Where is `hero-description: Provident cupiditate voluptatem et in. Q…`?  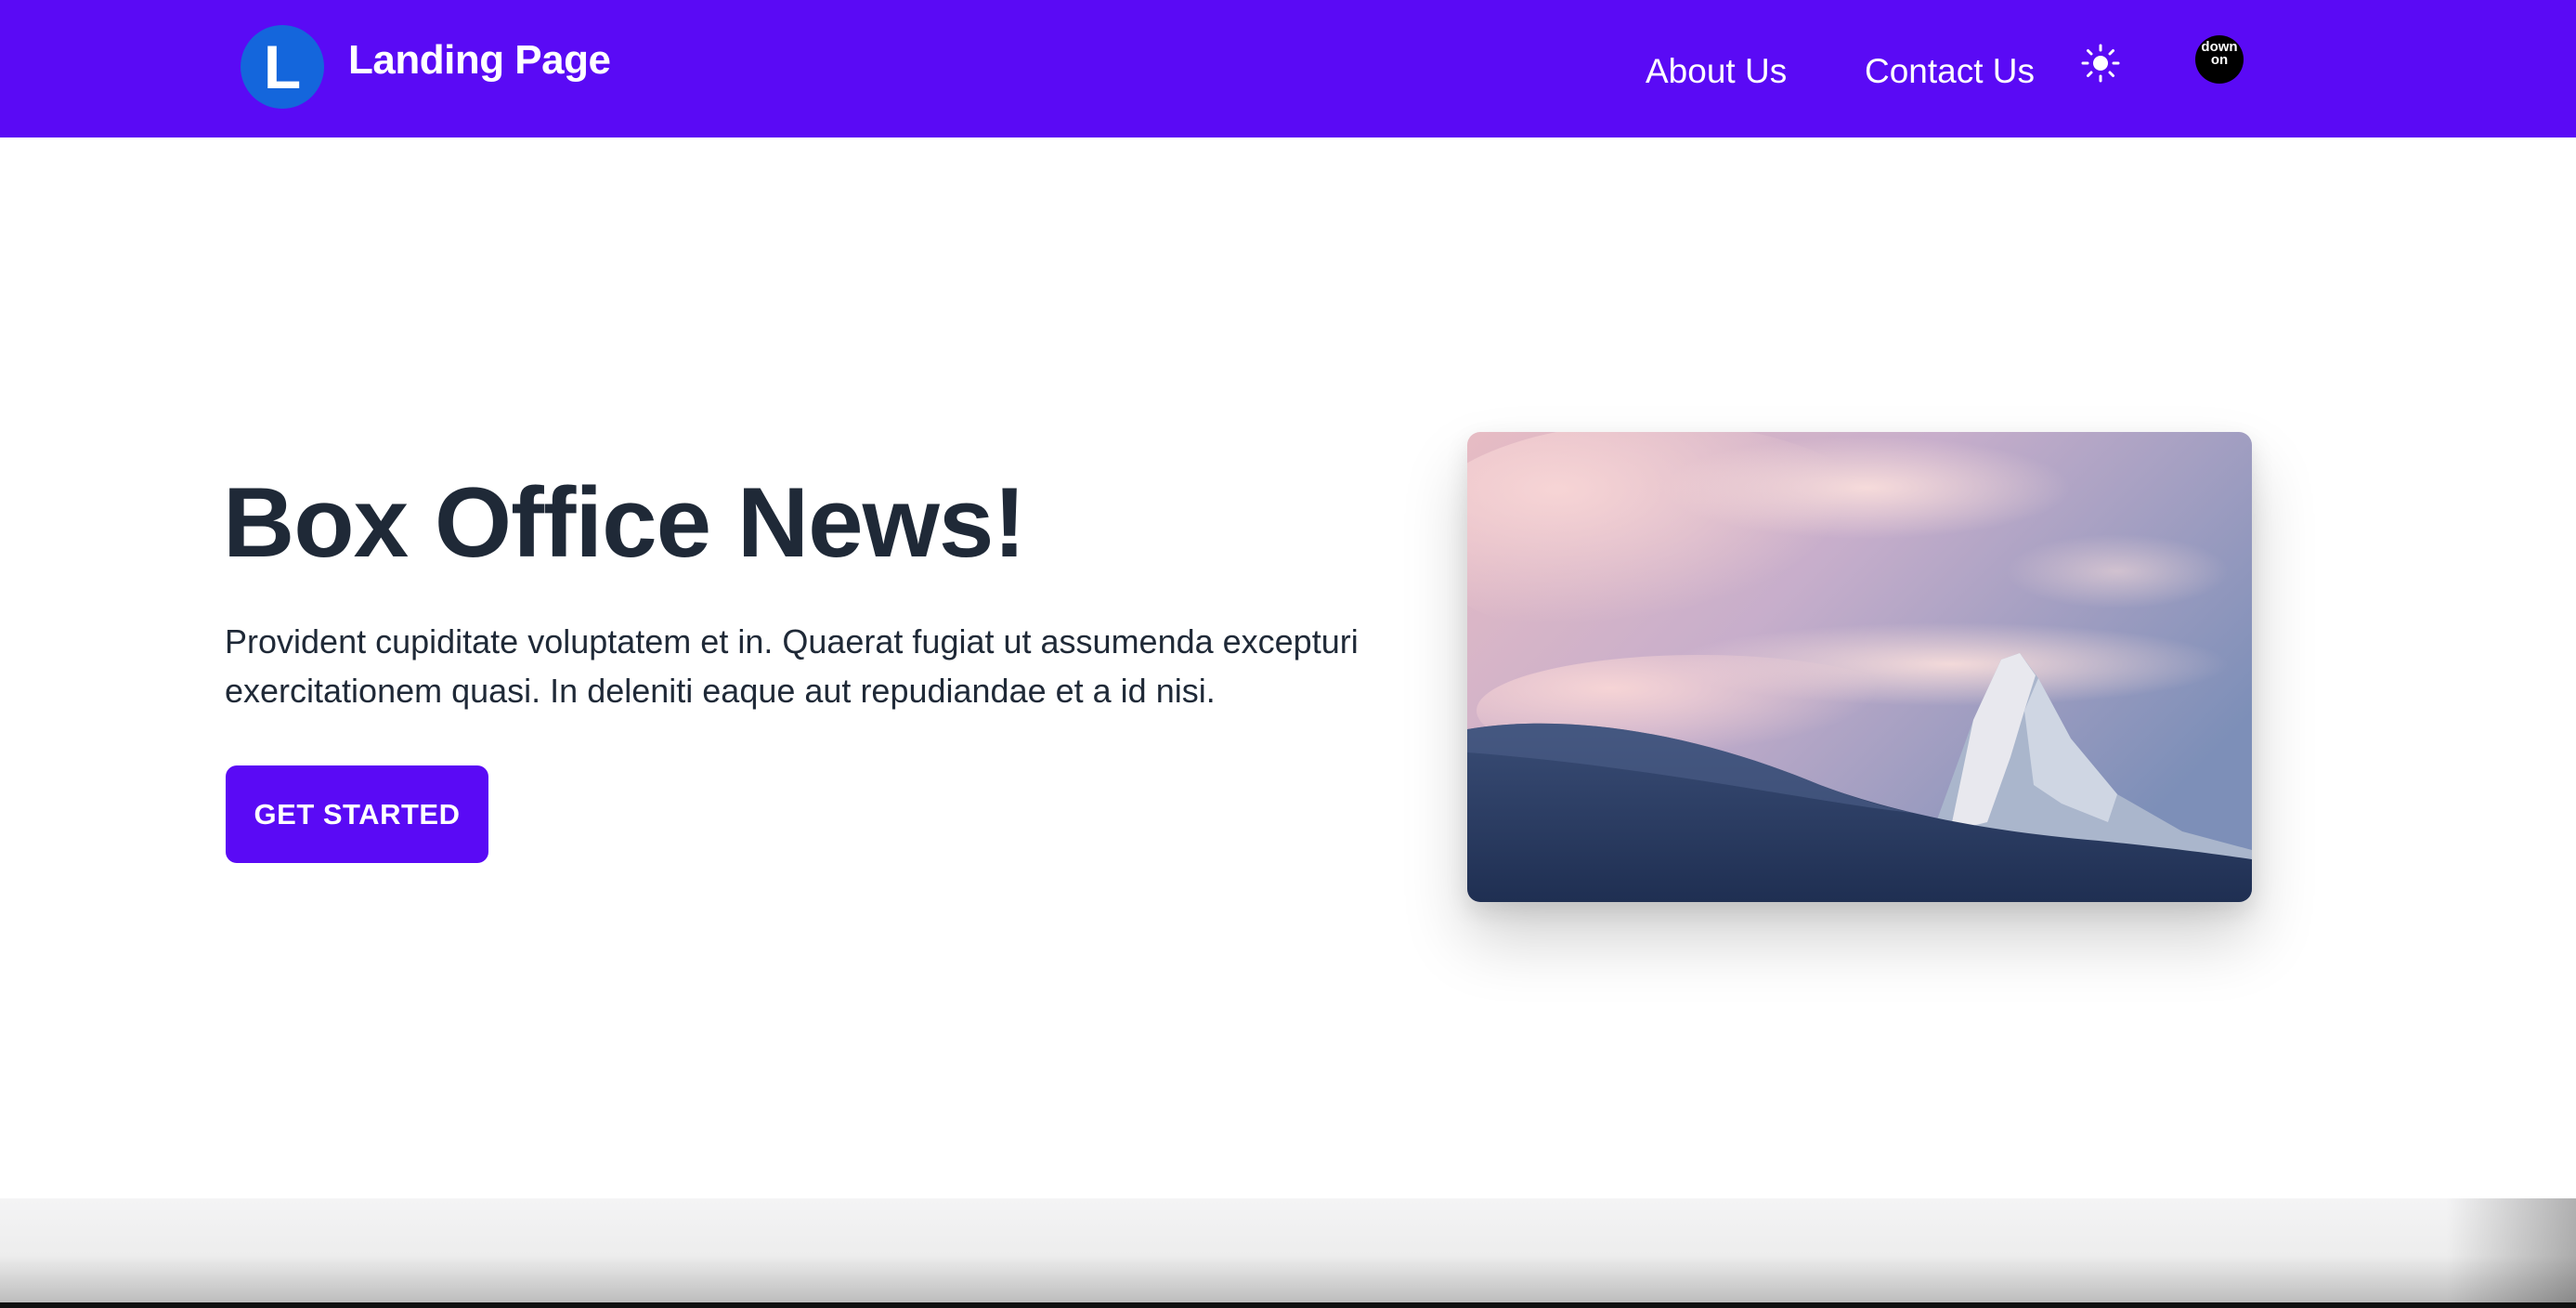 hero-description: Provident cupiditate voluptatem et in. Q… is located at coordinates (792, 666).